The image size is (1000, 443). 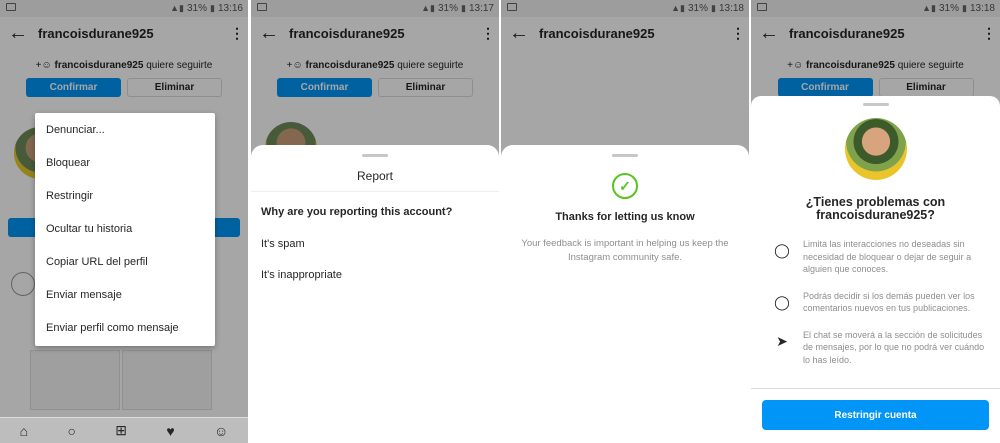 What do you see at coordinates (875, 388) in the screenshot?
I see `divider` at bounding box center [875, 388].